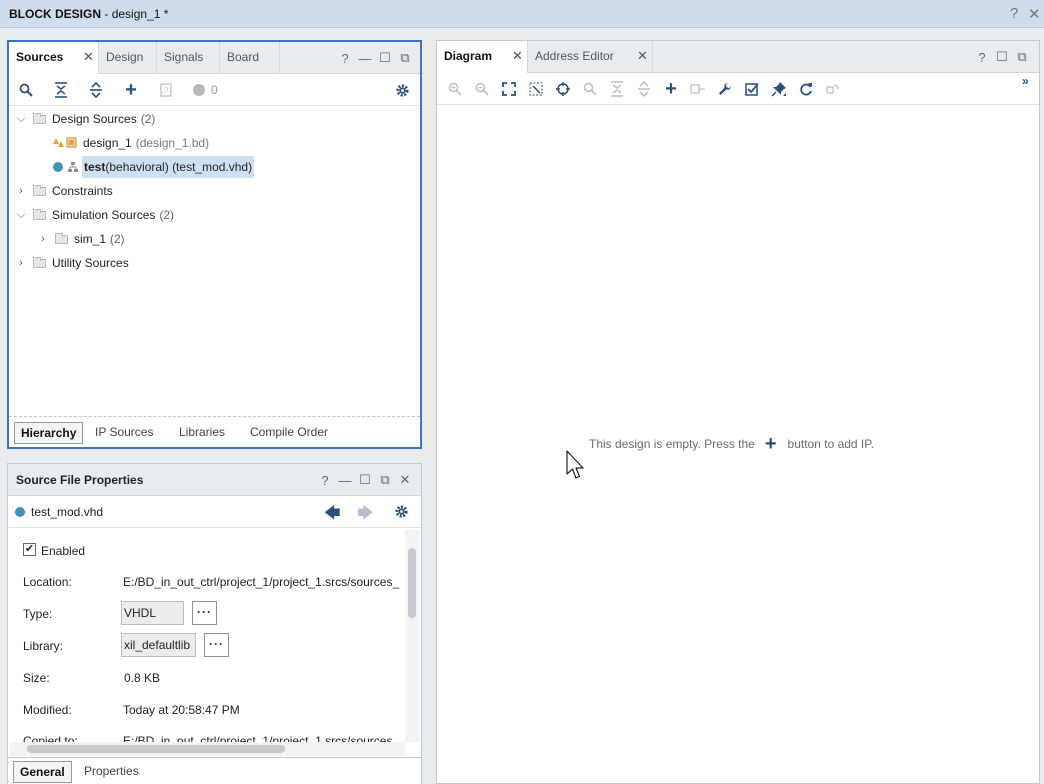  I want to click on back-arrow-icon: 🡄, so click(332, 515).